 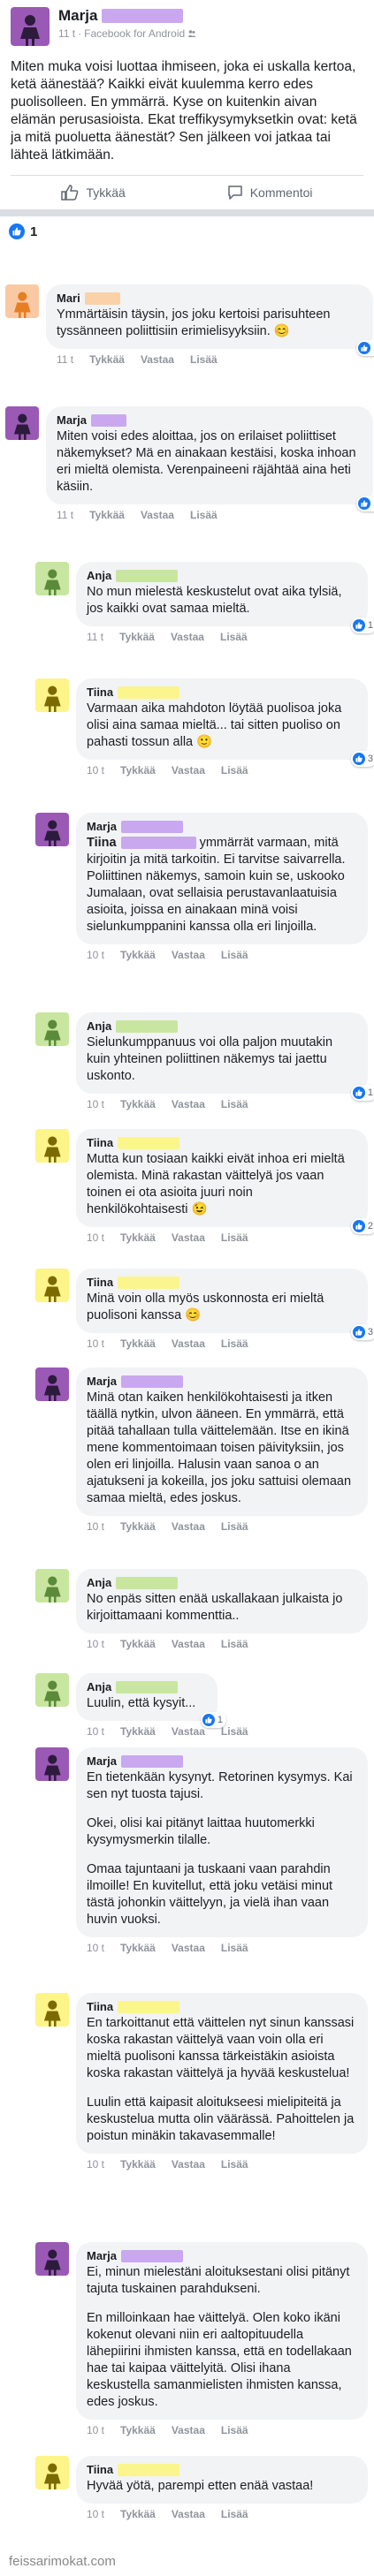 I want to click on post-author-name: Marja, so click(x=127, y=16).